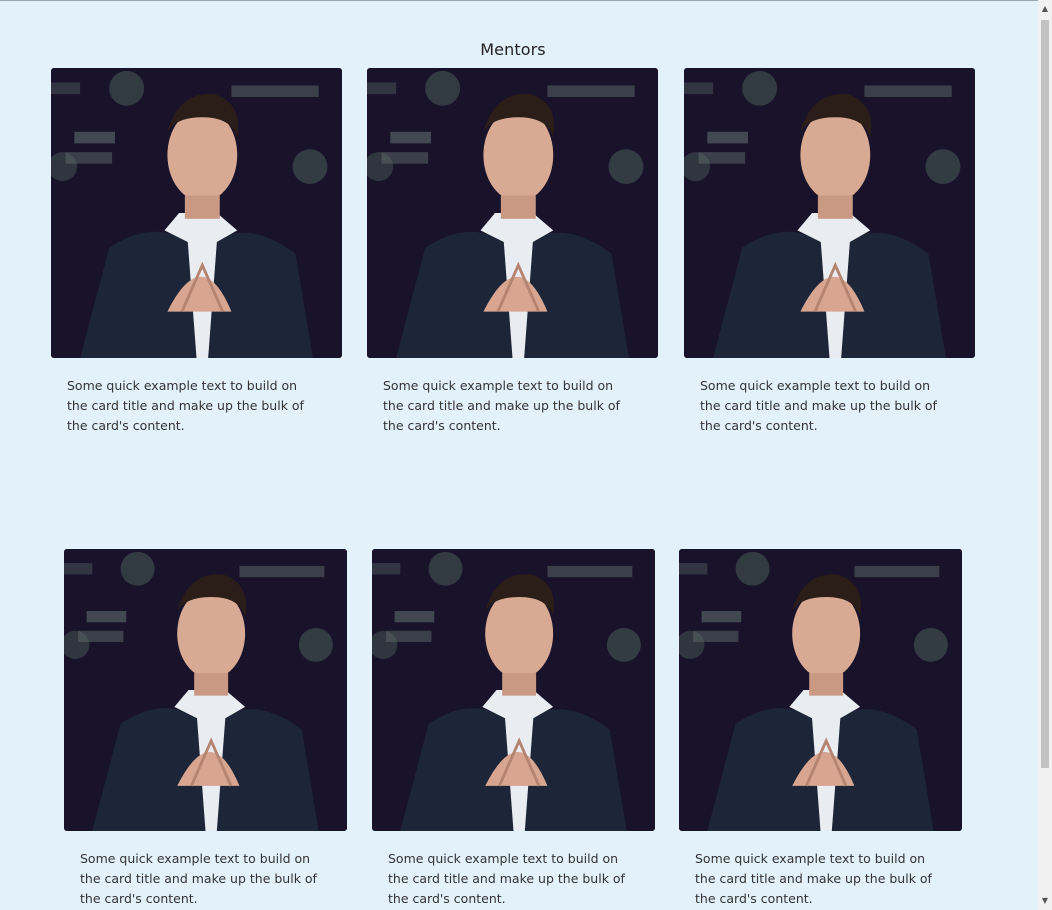 This screenshot has height=910, width=1052. I want to click on vertical-scrollbar: ▲ ▼, so click(1045, 455).